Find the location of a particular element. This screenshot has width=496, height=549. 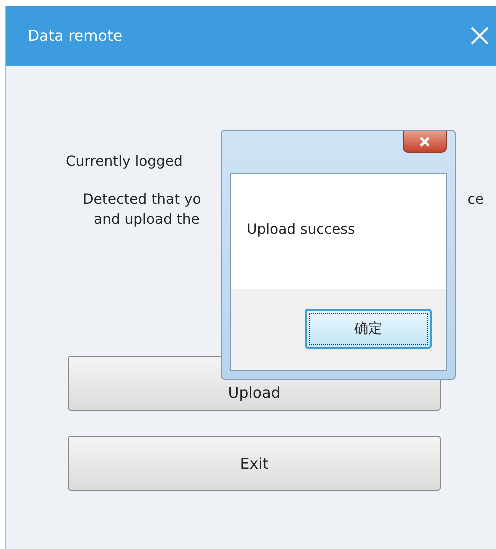

detected-text-end: ce is located at coordinates (476, 200).